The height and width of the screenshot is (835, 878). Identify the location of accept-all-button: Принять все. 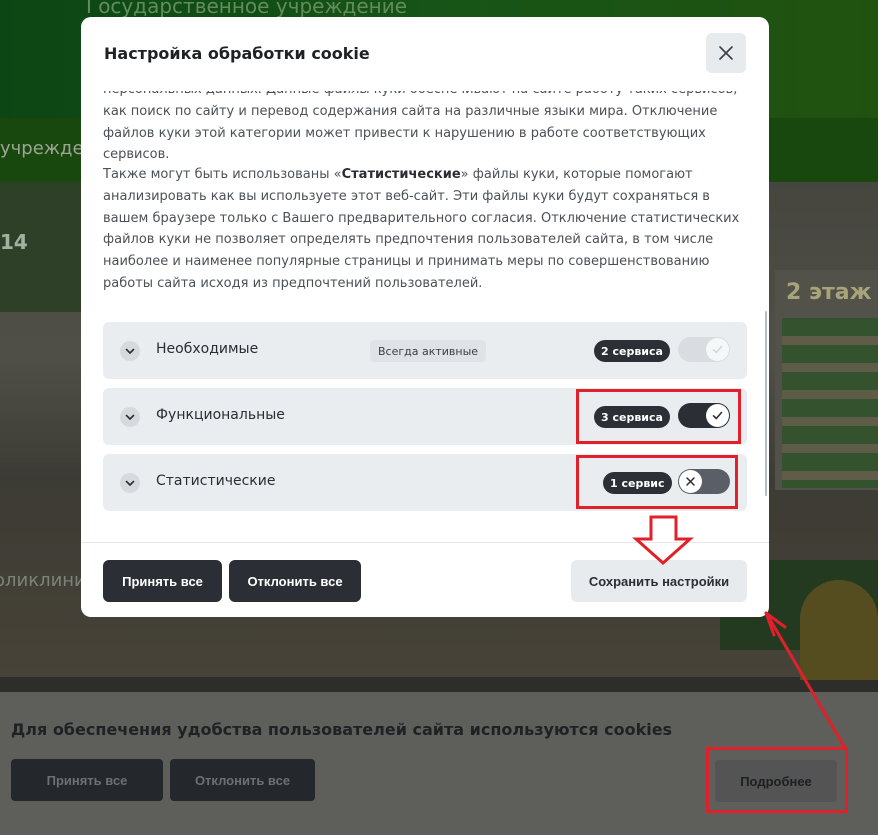
(162, 581).